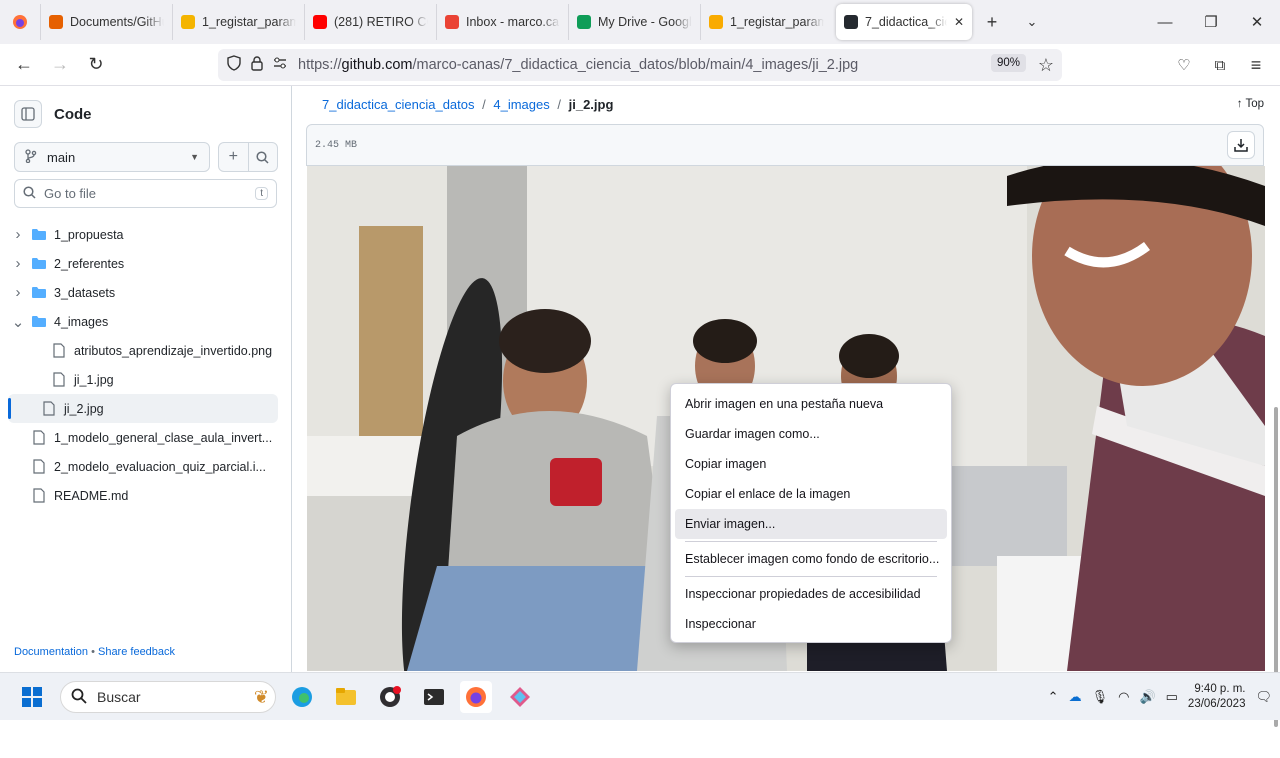 This screenshot has width=1280, height=758. What do you see at coordinates (1053, 697) in the screenshot?
I see `chevron-up-icon: ⌃` at bounding box center [1053, 697].